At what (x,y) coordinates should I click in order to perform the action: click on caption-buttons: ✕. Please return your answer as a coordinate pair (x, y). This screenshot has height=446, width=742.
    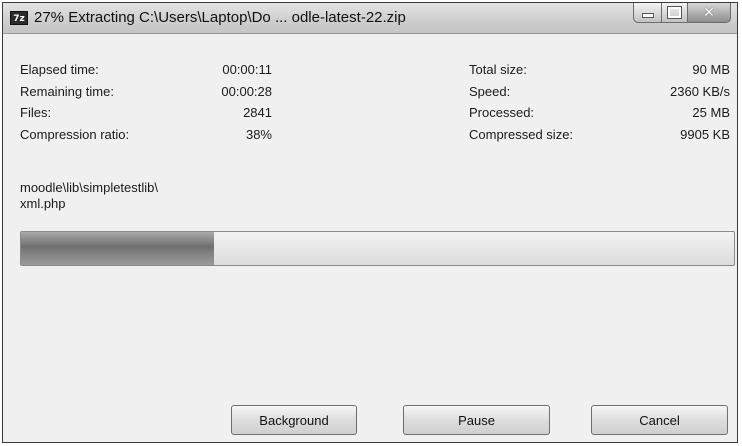
    Looking at the image, I should click on (682, 13).